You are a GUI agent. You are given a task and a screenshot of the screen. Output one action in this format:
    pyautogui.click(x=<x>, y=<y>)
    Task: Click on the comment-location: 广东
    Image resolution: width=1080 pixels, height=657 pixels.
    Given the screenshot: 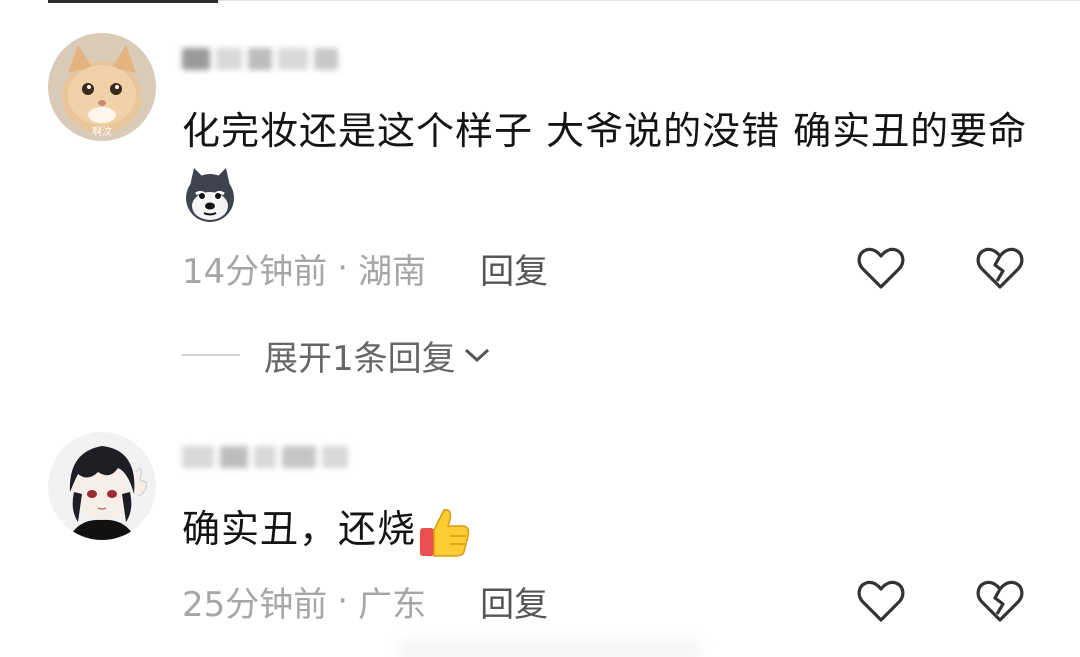 What is the action you would take?
    pyautogui.click(x=392, y=604)
    